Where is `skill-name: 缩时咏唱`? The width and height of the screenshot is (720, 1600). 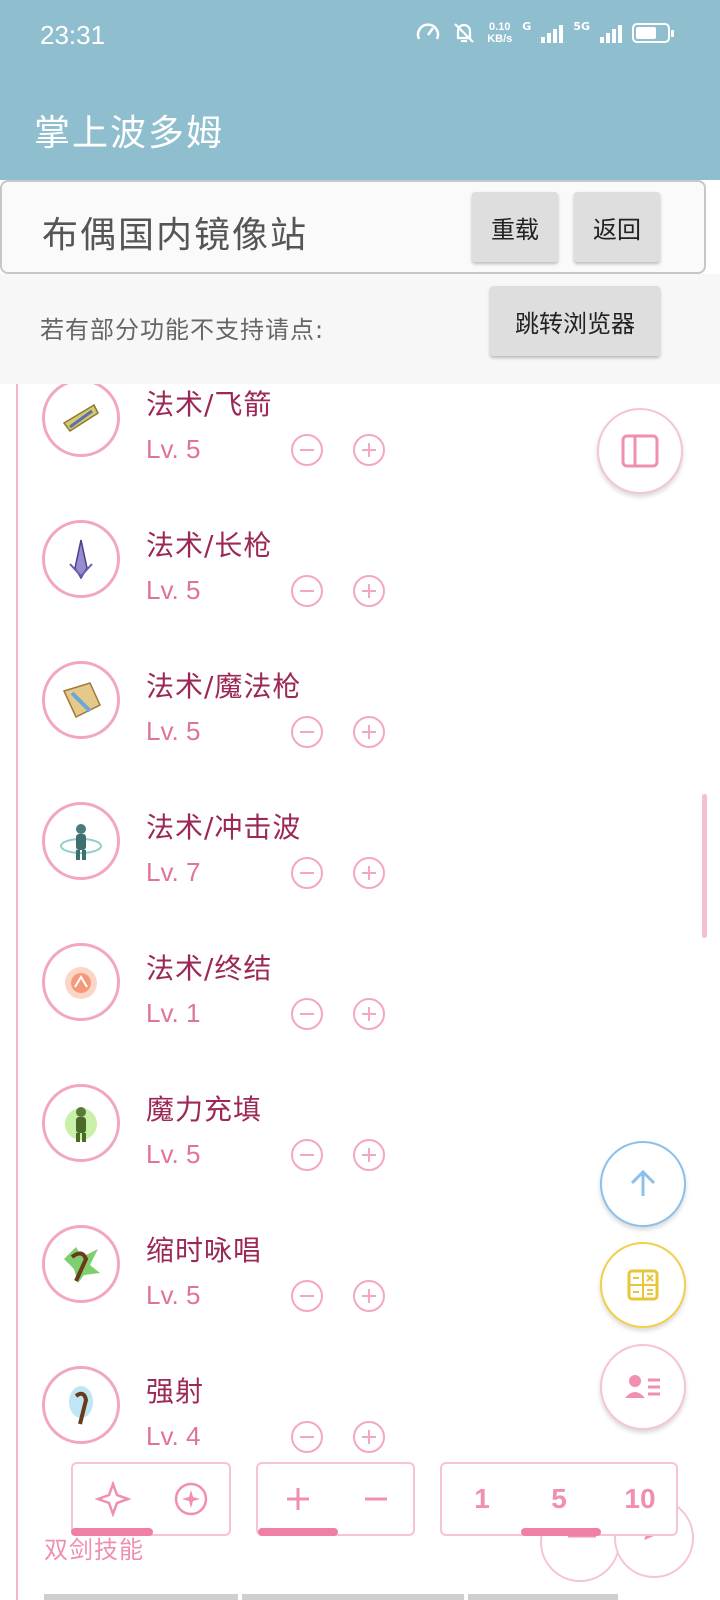
skill-name: 缩时咏唱 is located at coordinates (204, 1250).